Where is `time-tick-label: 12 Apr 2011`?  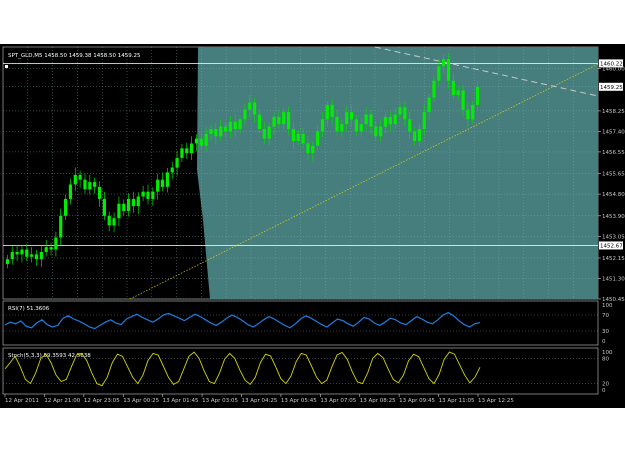
time-tick-label: 12 Apr 2011 is located at coordinates (22, 401).